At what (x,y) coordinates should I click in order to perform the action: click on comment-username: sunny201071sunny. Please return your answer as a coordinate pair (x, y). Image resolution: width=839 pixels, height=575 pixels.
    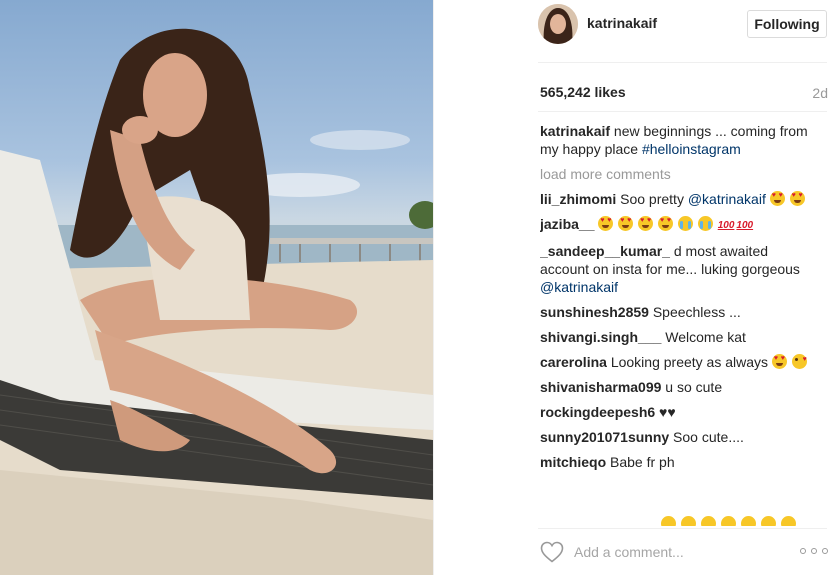
    Looking at the image, I should click on (604, 437).